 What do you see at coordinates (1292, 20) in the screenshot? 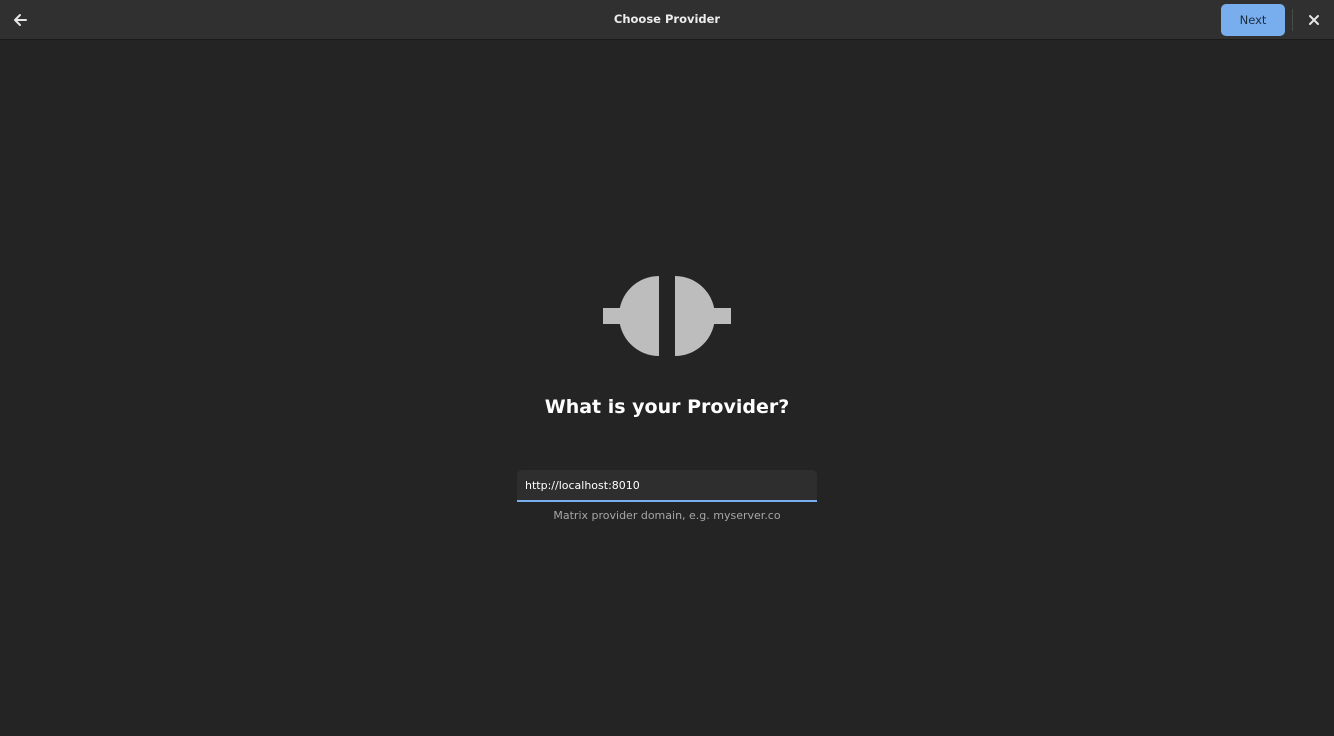
I see `header-separator` at bounding box center [1292, 20].